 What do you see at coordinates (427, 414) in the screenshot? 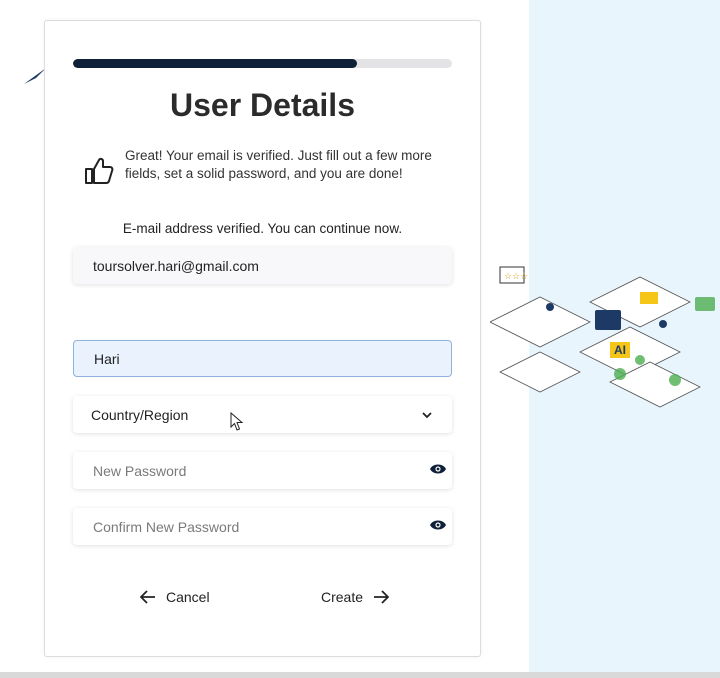
I see `chevron-down-icon` at bounding box center [427, 414].